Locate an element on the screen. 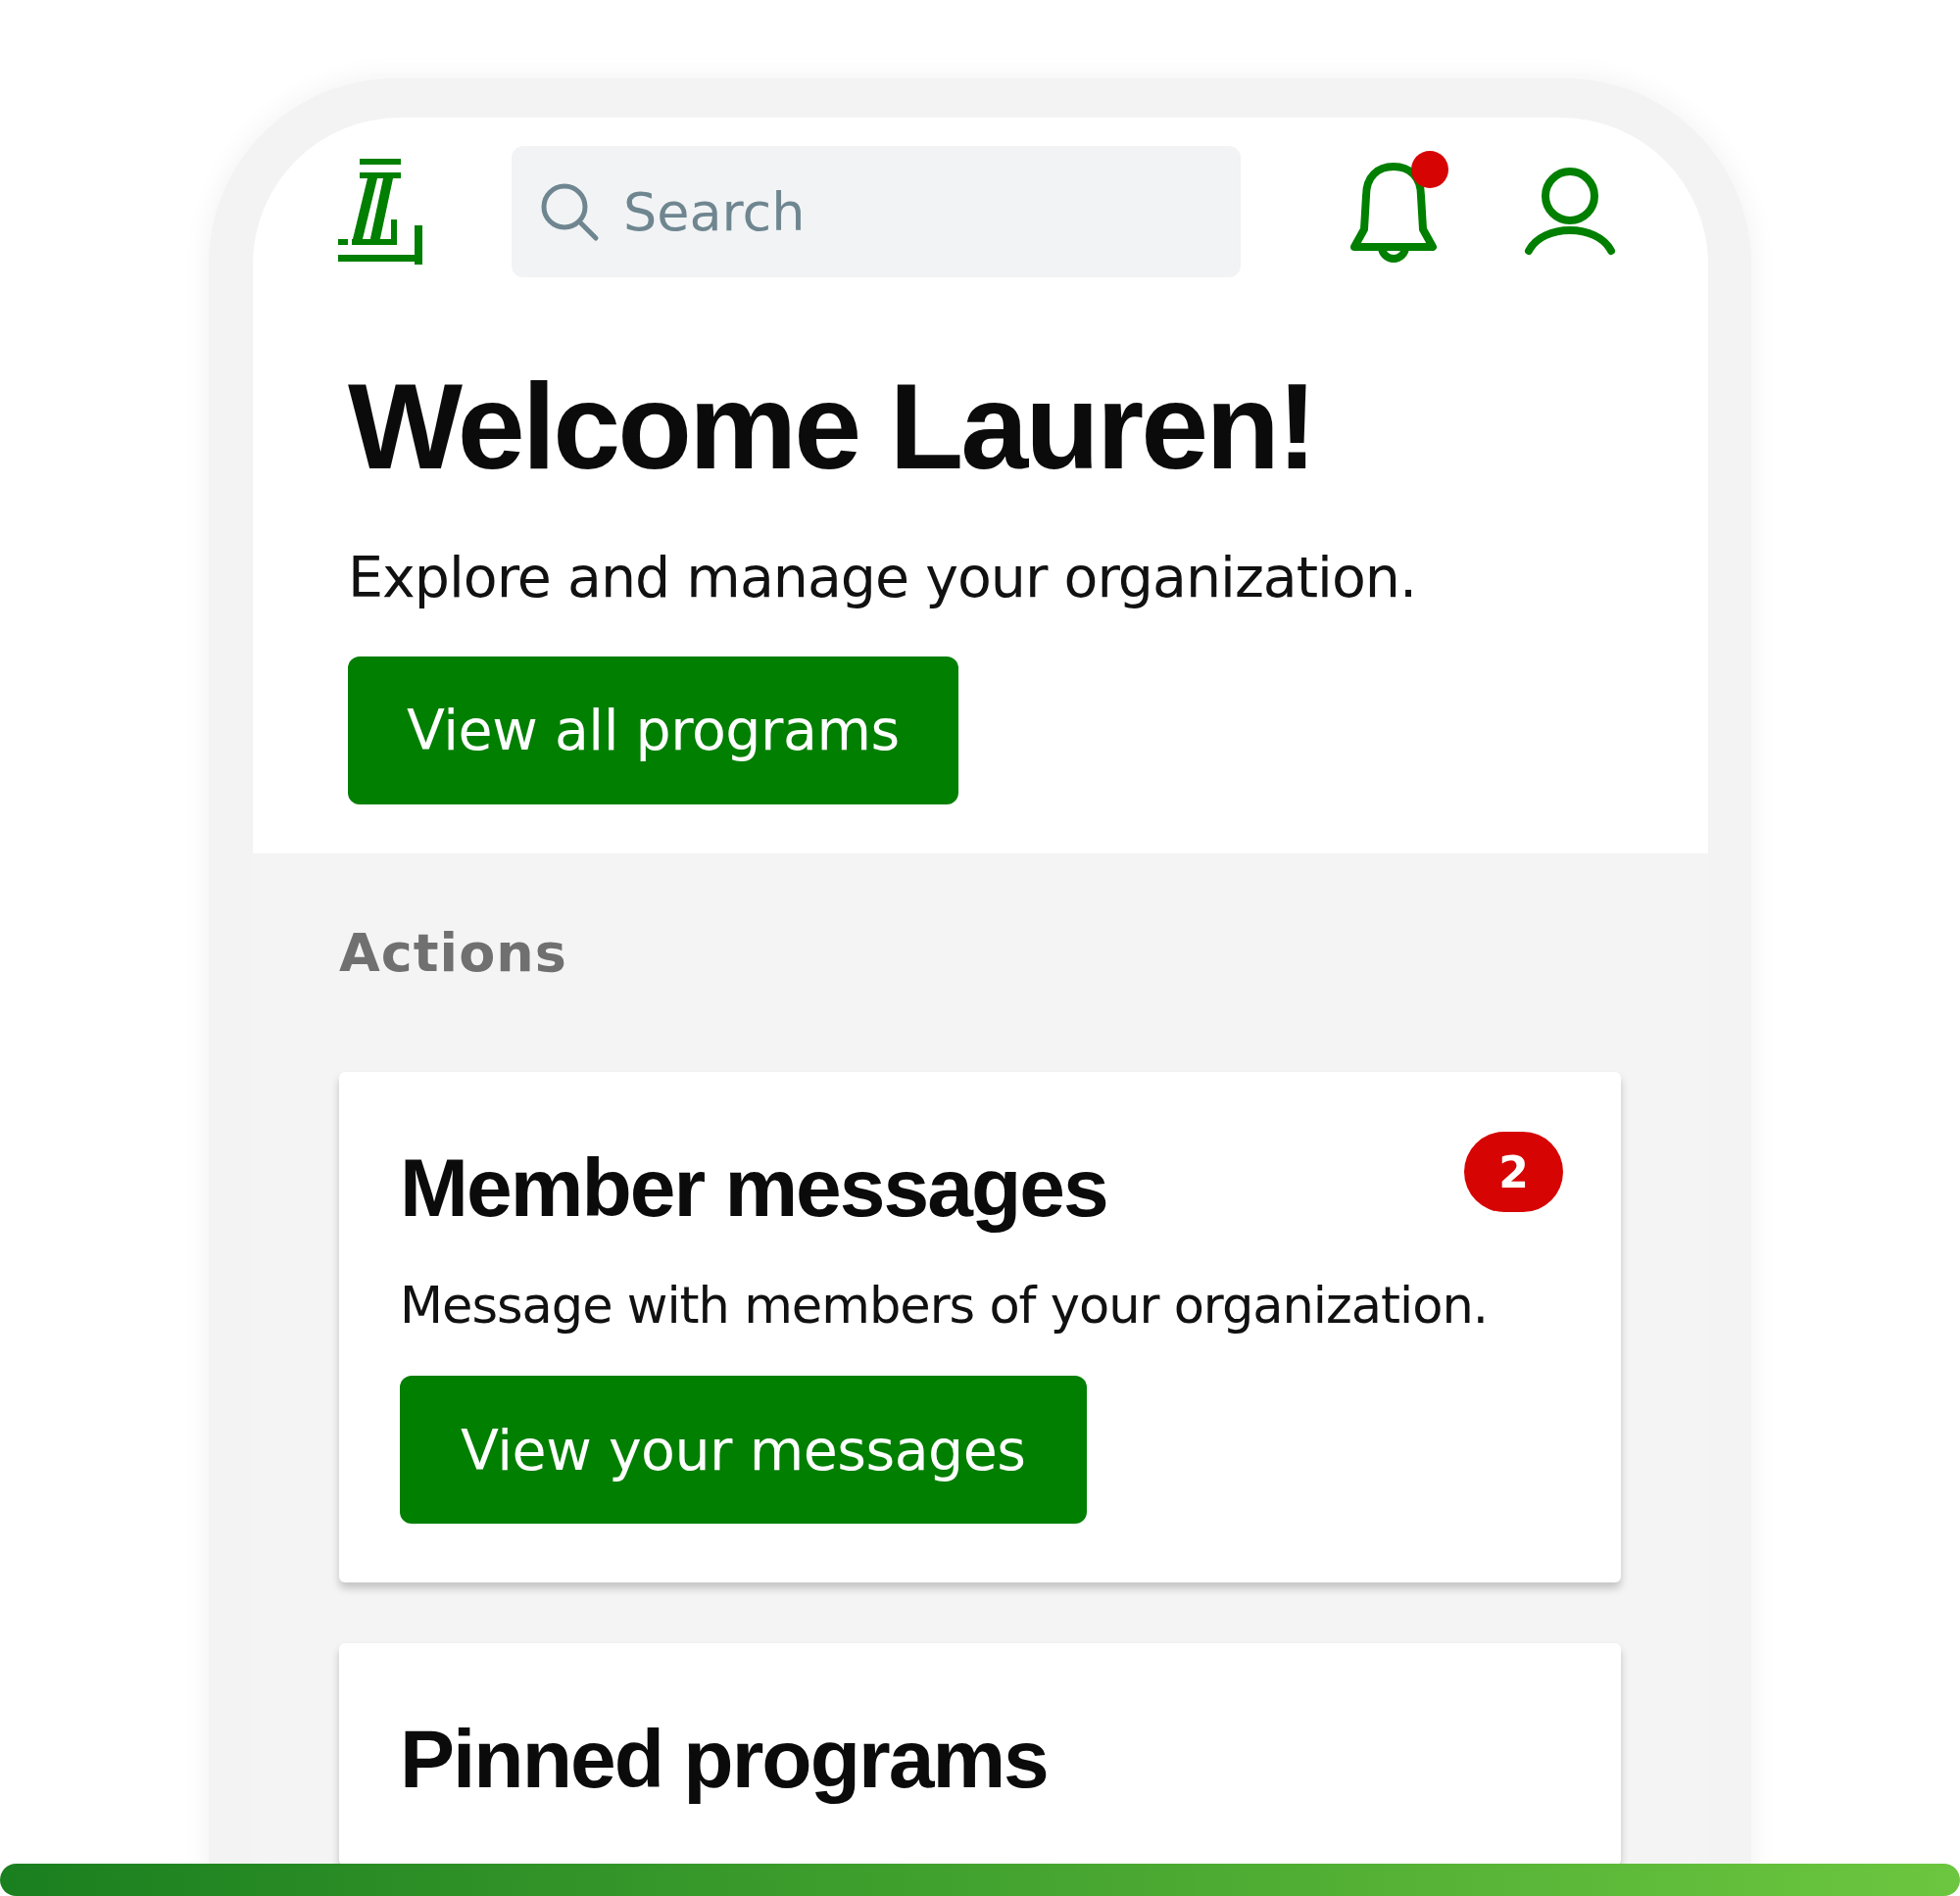 The width and height of the screenshot is (1960, 1896). welcome-subtitle: Explore and manage your organization. is located at coordinates (883, 576).